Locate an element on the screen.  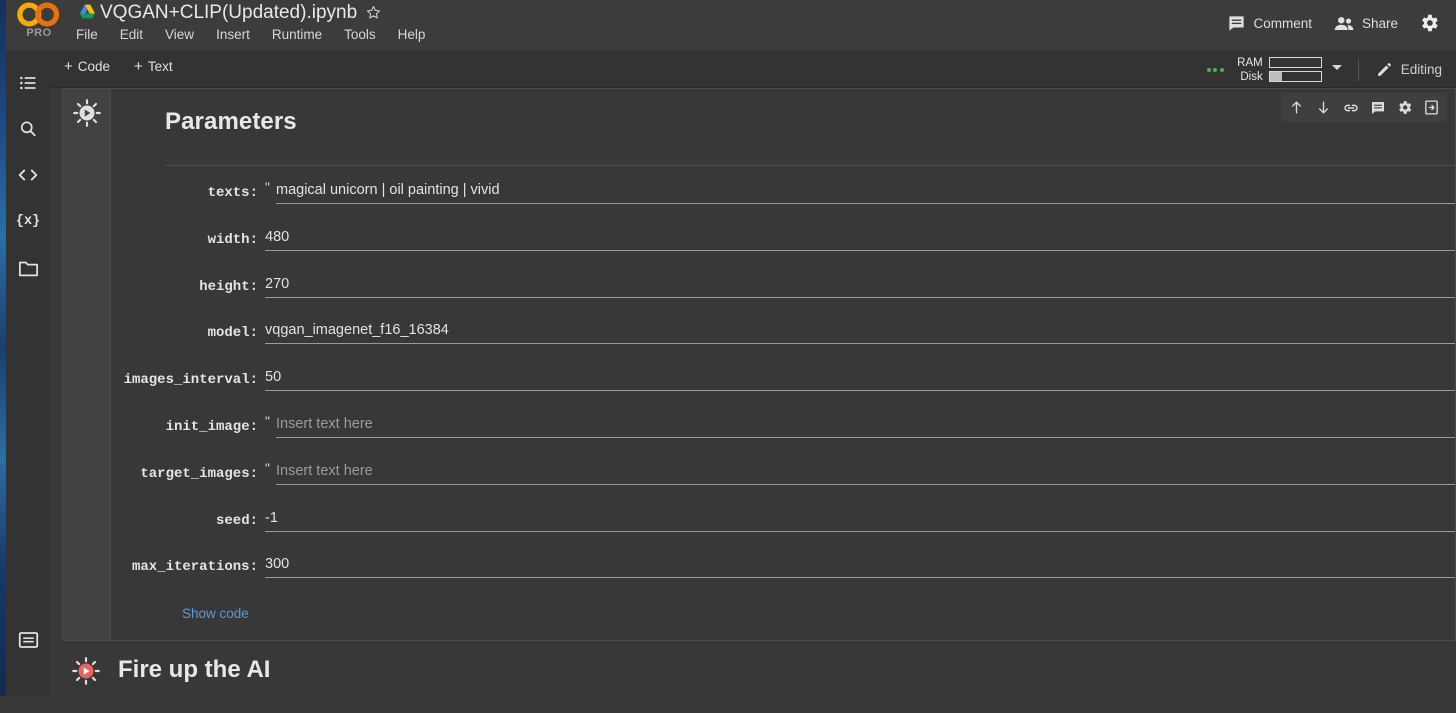
menu-items: File Edit View Insert Runtime Tools Help is located at coordinates (250, 34).